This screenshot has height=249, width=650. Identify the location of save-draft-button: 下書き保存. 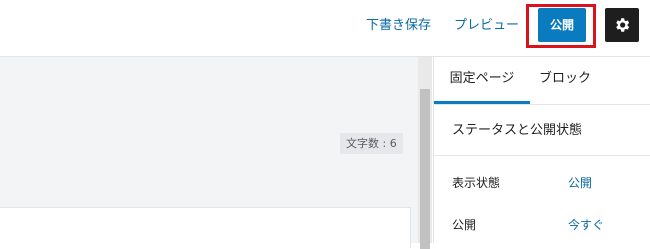
(398, 26).